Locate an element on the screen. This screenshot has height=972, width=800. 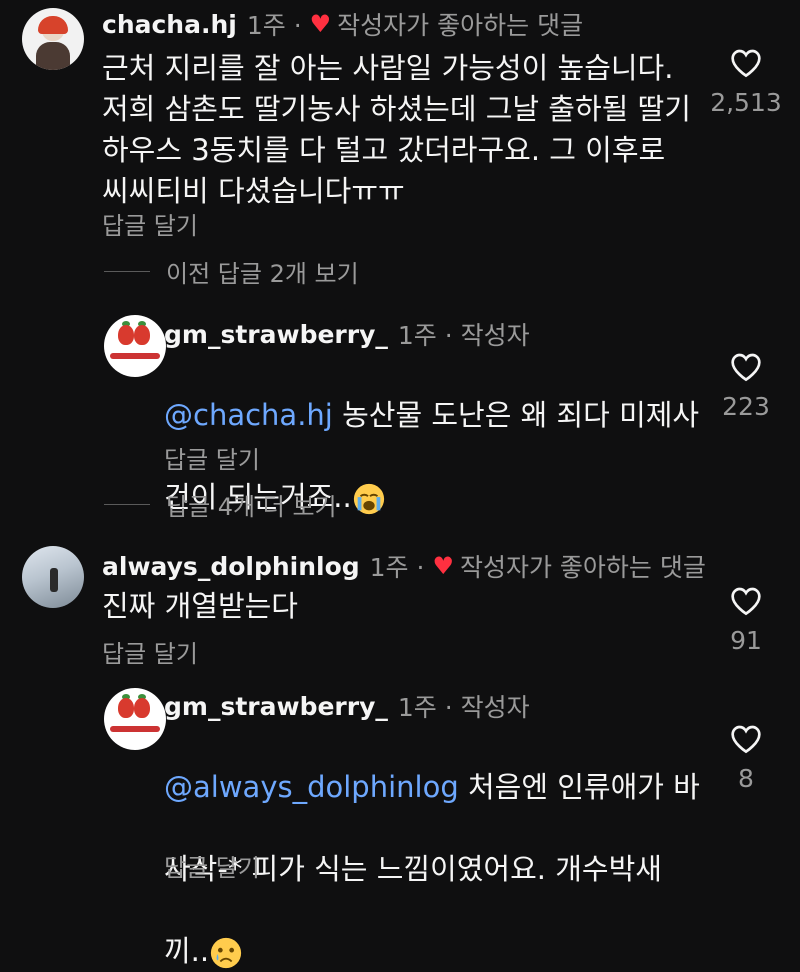
like-count: 91 is located at coordinates (746, 640).